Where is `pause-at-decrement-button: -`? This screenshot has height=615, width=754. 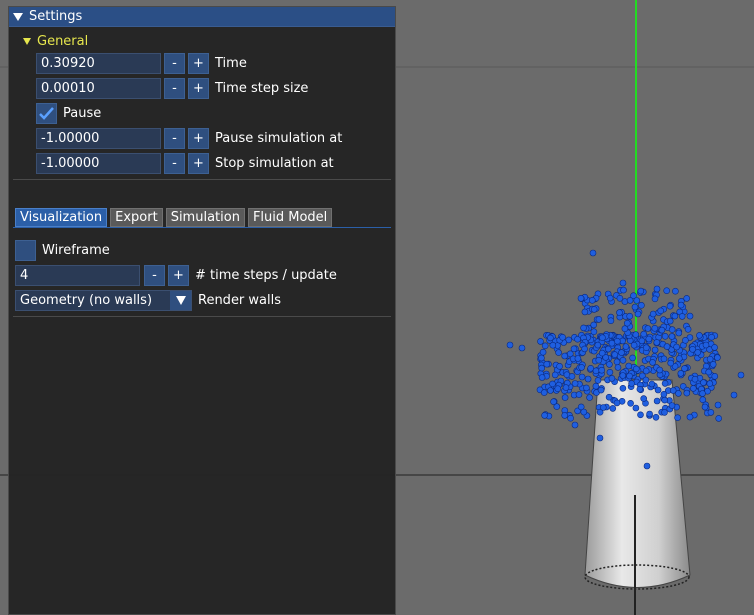
pause-at-decrement-button: - is located at coordinates (174, 138).